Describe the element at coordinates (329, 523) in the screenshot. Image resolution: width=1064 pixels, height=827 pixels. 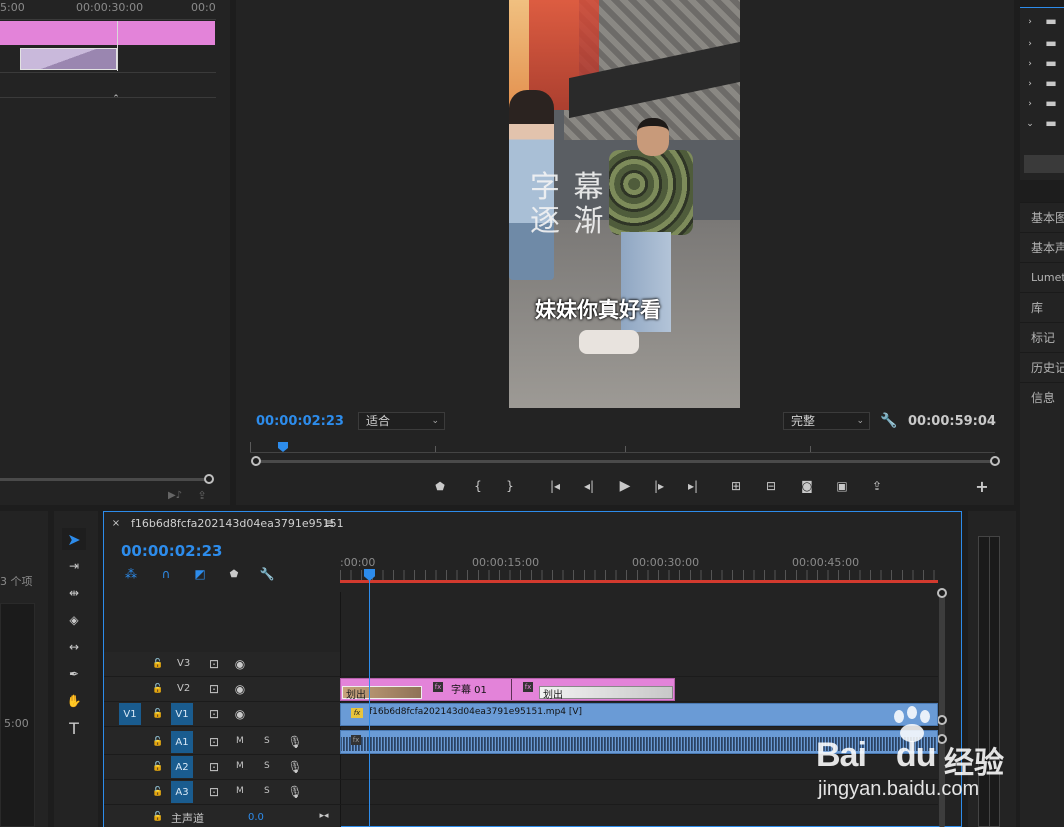
I see `menu-icon: ≡` at that location.